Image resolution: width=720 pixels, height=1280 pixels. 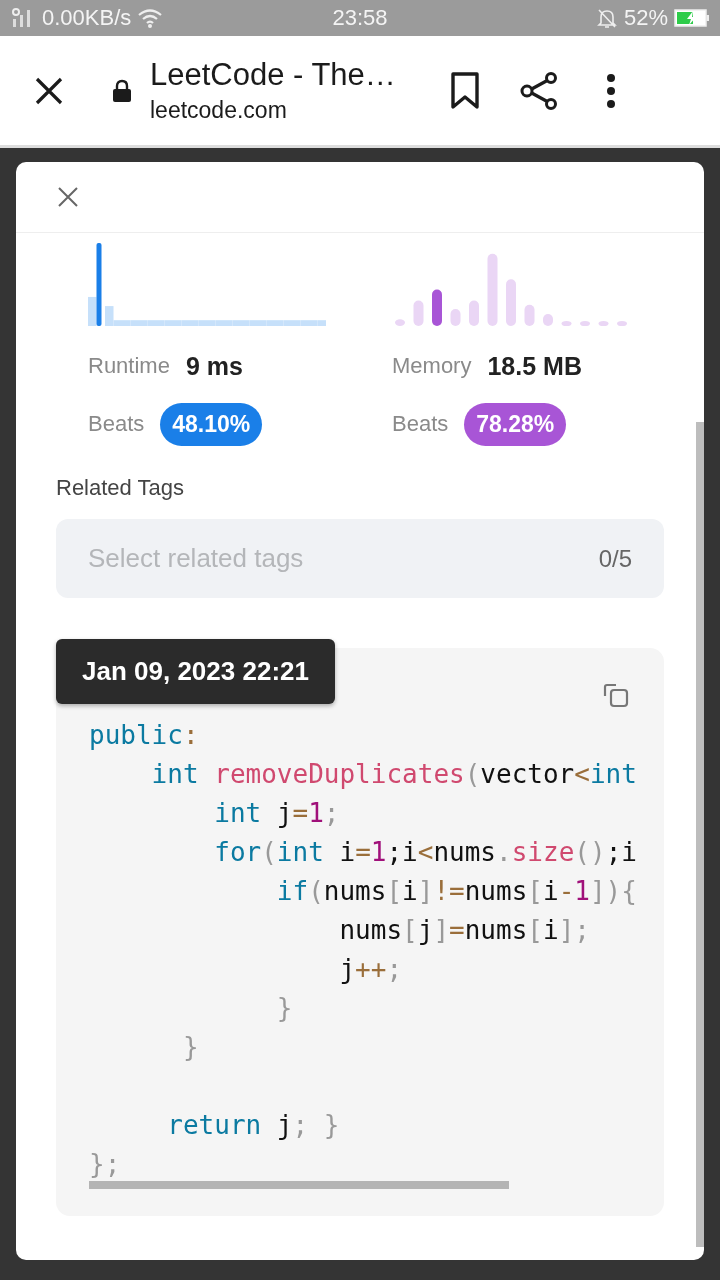 What do you see at coordinates (432, 366) in the screenshot?
I see `stat-label: Memory` at bounding box center [432, 366].